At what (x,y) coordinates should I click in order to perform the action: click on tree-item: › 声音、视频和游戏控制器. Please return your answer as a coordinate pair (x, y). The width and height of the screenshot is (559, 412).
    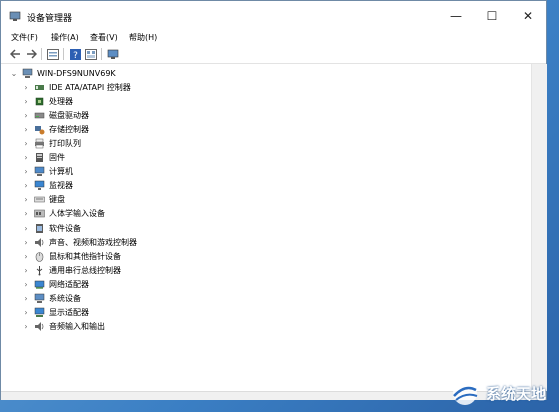
    Looking at the image, I should click on (79, 242).